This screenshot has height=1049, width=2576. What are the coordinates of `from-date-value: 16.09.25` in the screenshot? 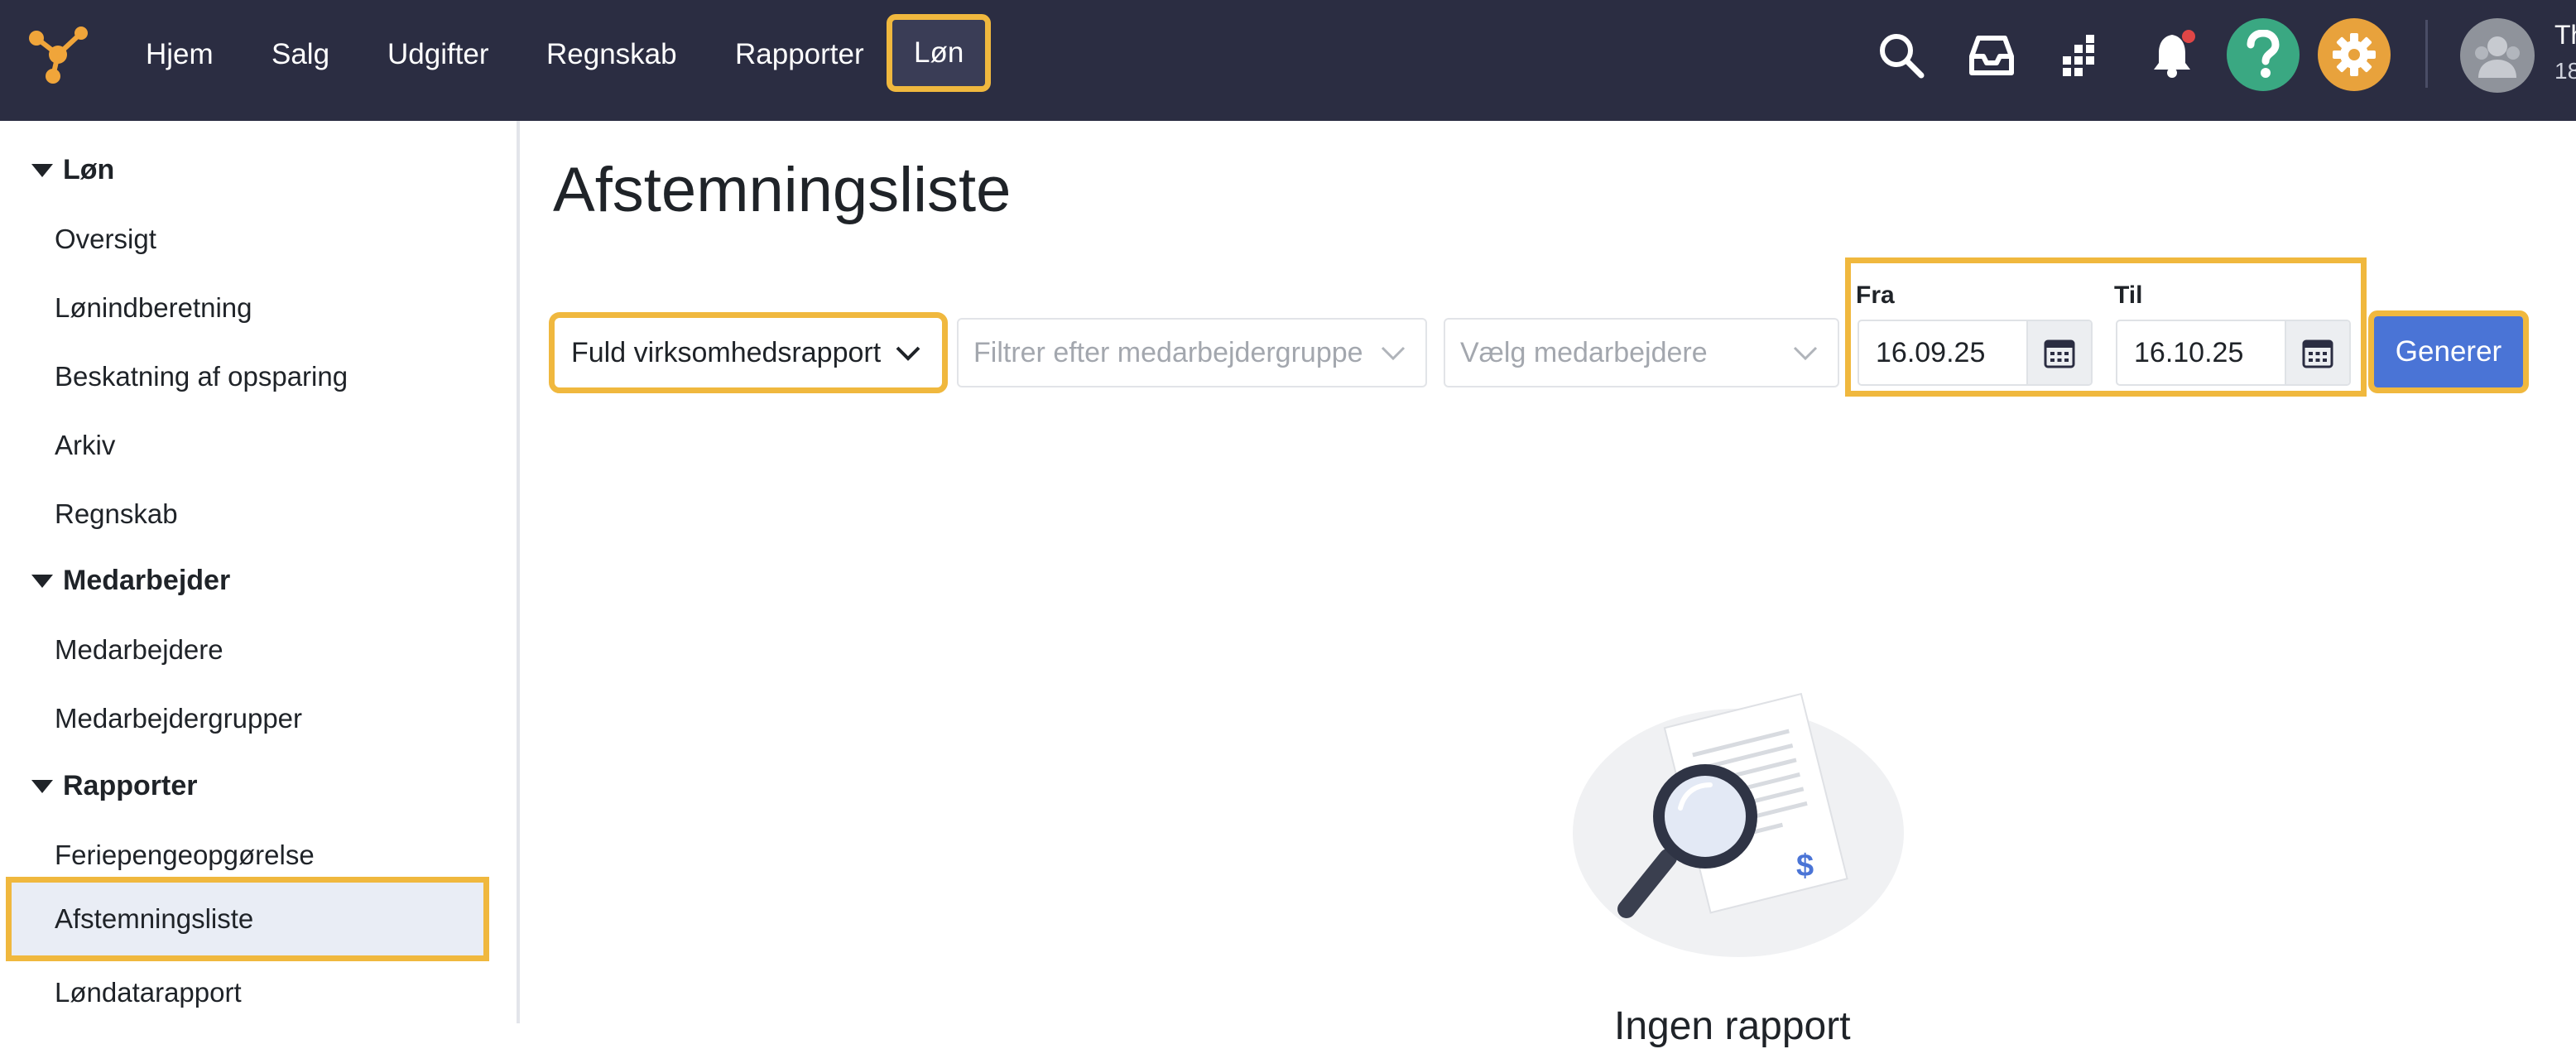 It's located at (1931, 352).